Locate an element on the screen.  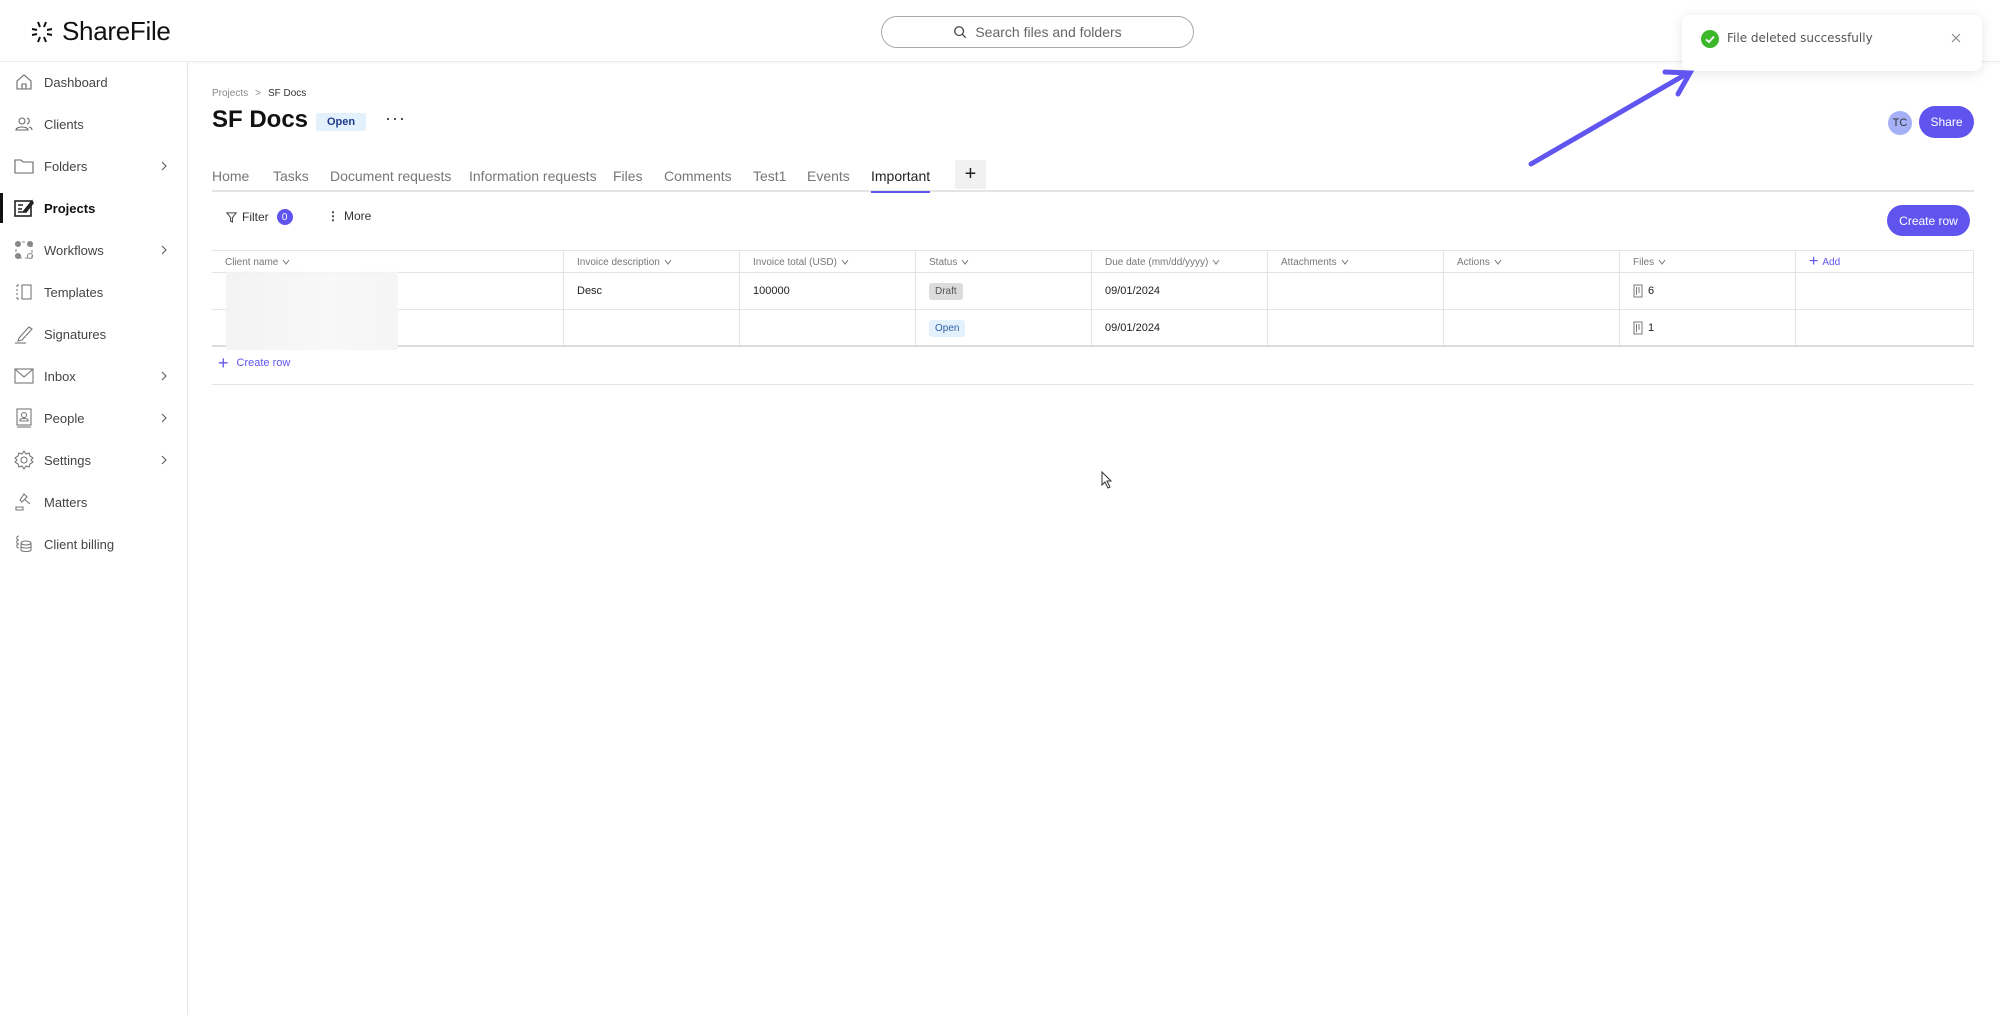
cell-files: 1 is located at coordinates (1637, 328).